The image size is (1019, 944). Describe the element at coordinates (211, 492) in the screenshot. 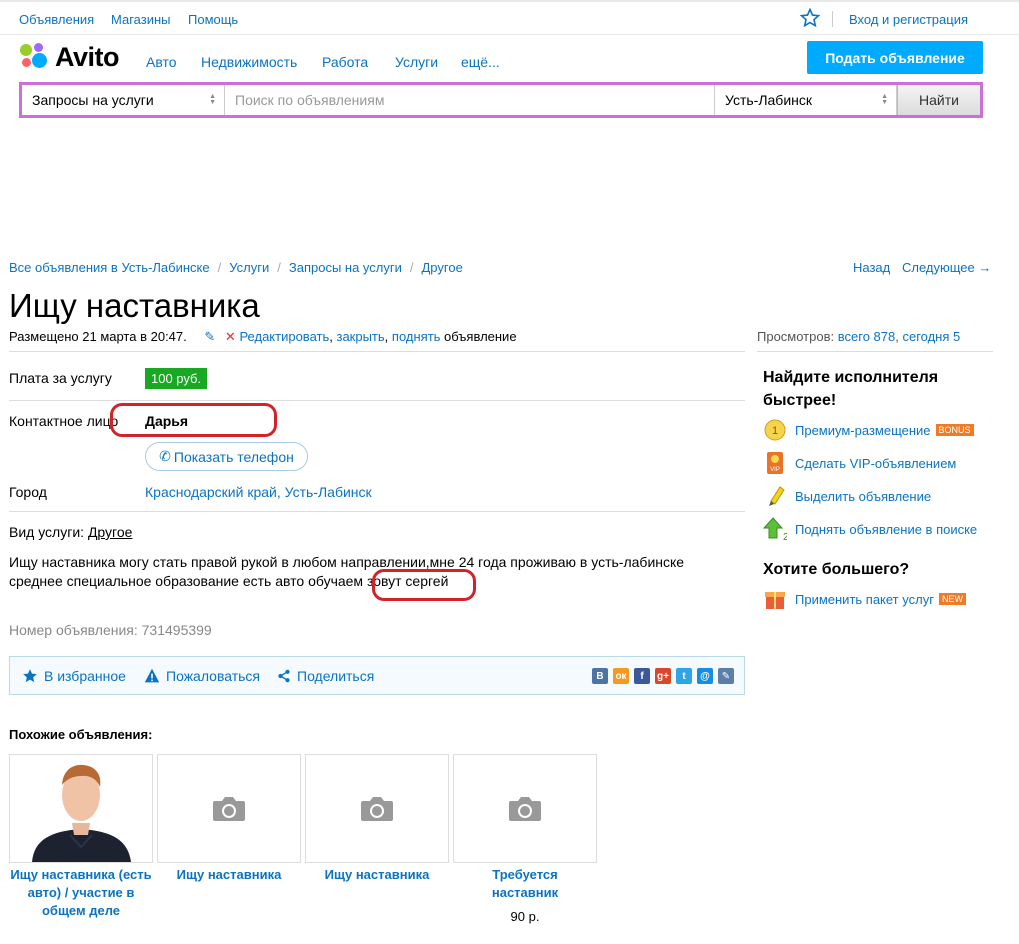

I see `region-link: Краснодарский край` at that location.